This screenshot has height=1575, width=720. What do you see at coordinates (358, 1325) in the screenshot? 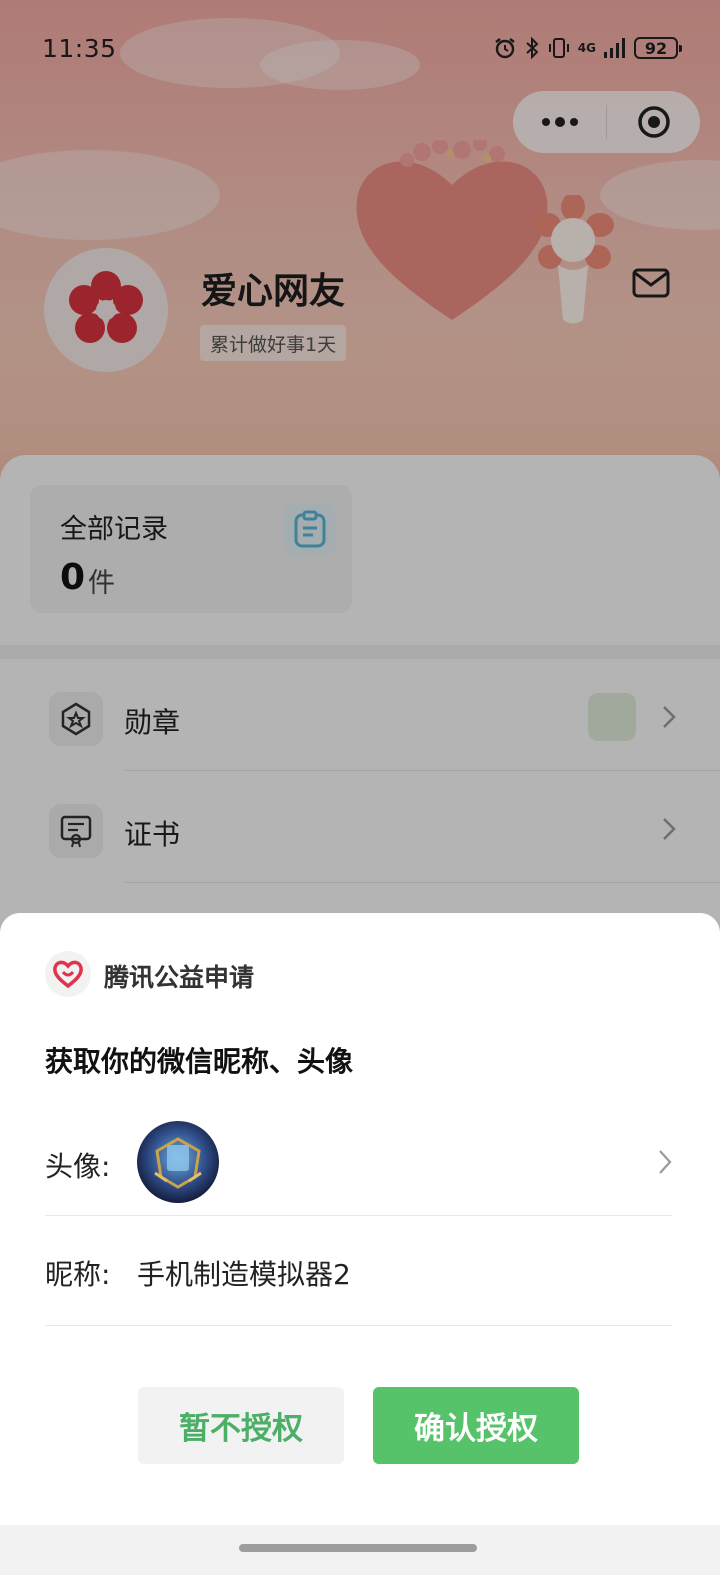
I see `field-divider` at bounding box center [358, 1325].